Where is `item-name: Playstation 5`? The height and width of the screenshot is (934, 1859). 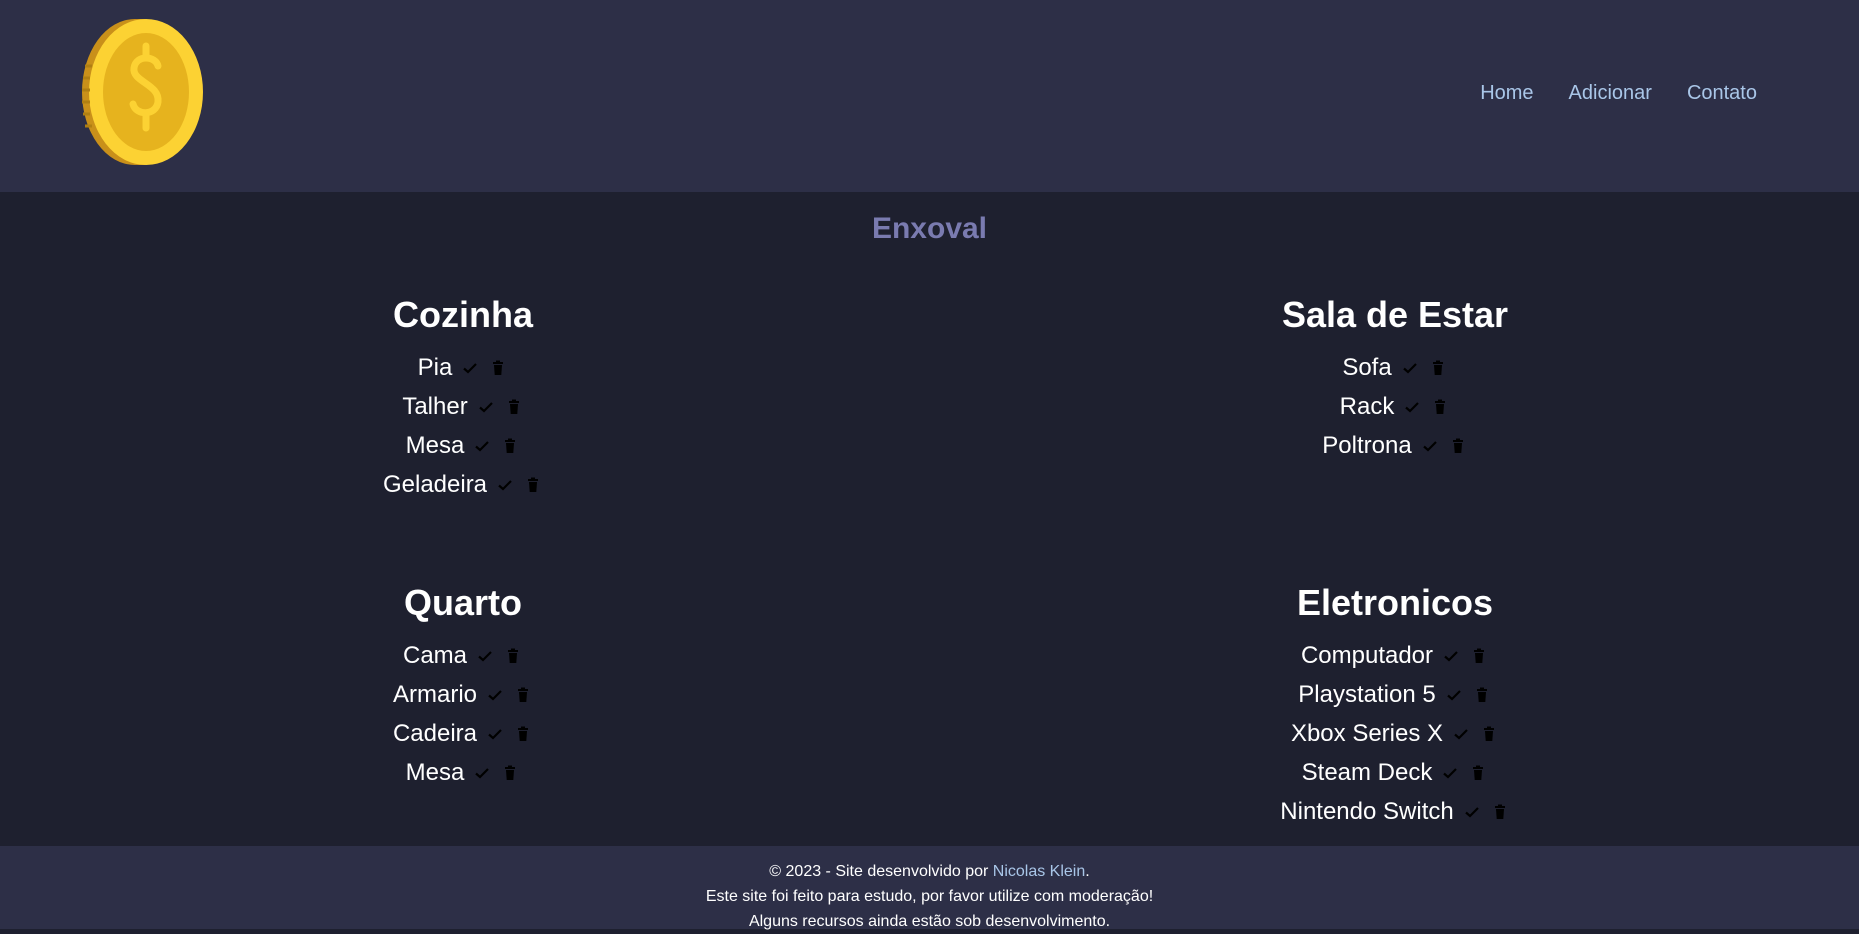 item-name: Playstation 5 is located at coordinates (1367, 695).